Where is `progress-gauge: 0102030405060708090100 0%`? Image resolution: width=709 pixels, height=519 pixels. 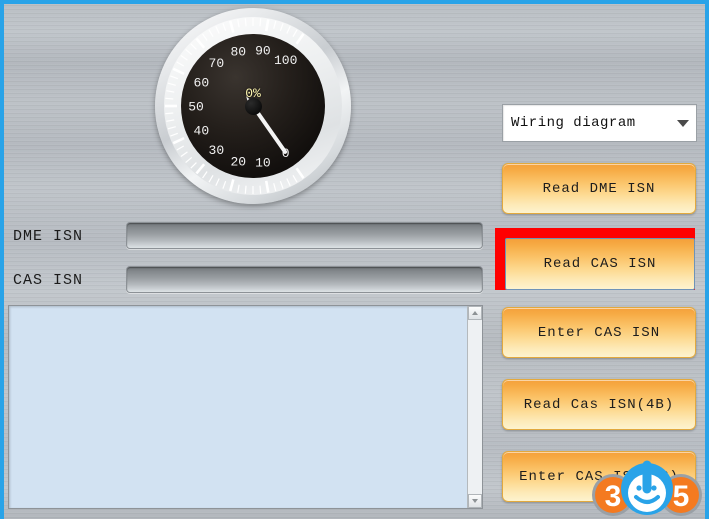
progress-gauge: 0102030405060708090100 0% is located at coordinates (253, 106).